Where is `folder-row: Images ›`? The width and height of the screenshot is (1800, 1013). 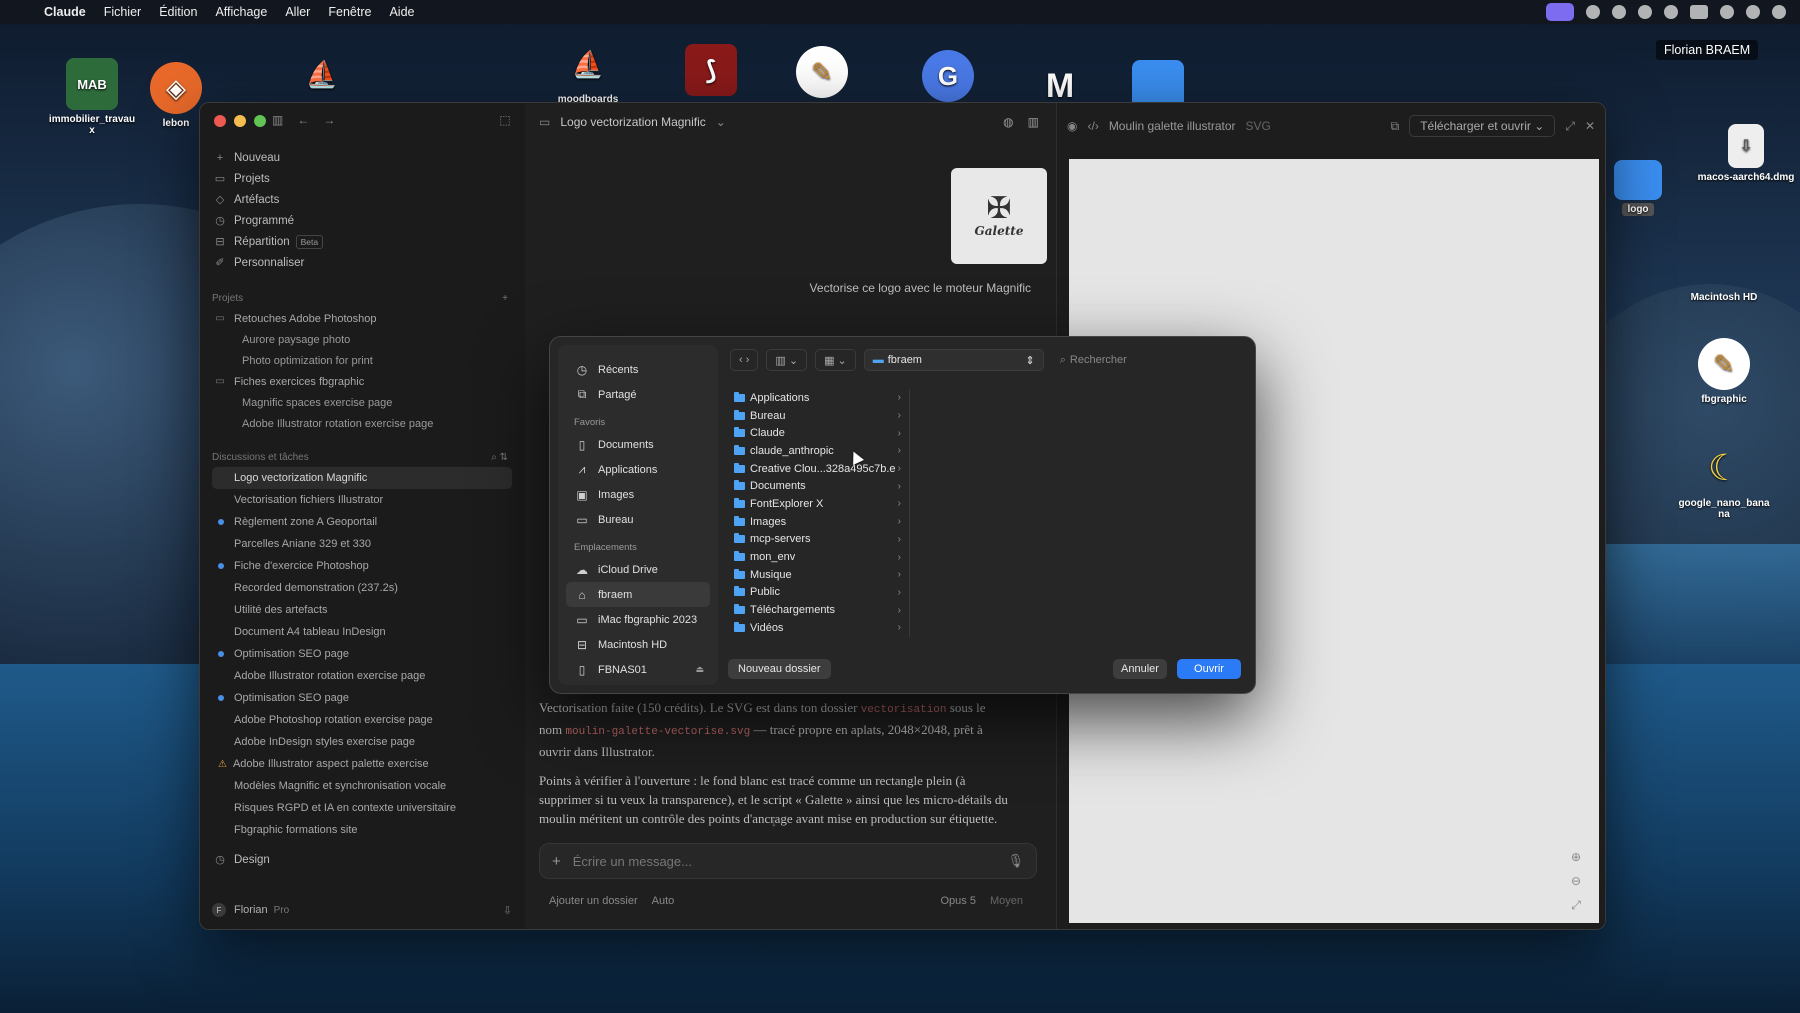 folder-row: Images › is located at coordinates (818, 522).